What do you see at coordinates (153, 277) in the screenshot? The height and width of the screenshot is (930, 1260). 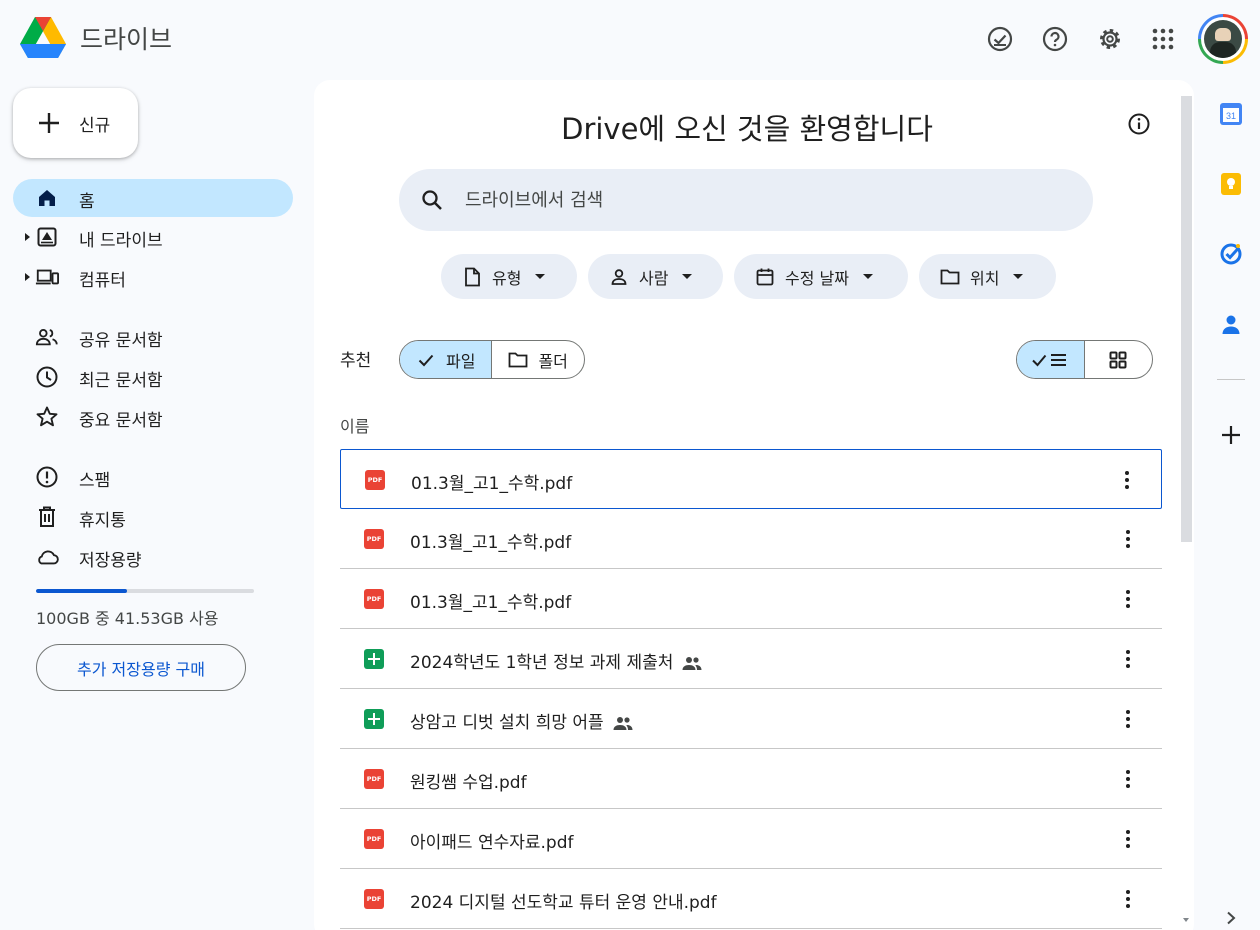 I see `sidebar-item-computers: 컴퓨터` at bounding box center [153, 277].